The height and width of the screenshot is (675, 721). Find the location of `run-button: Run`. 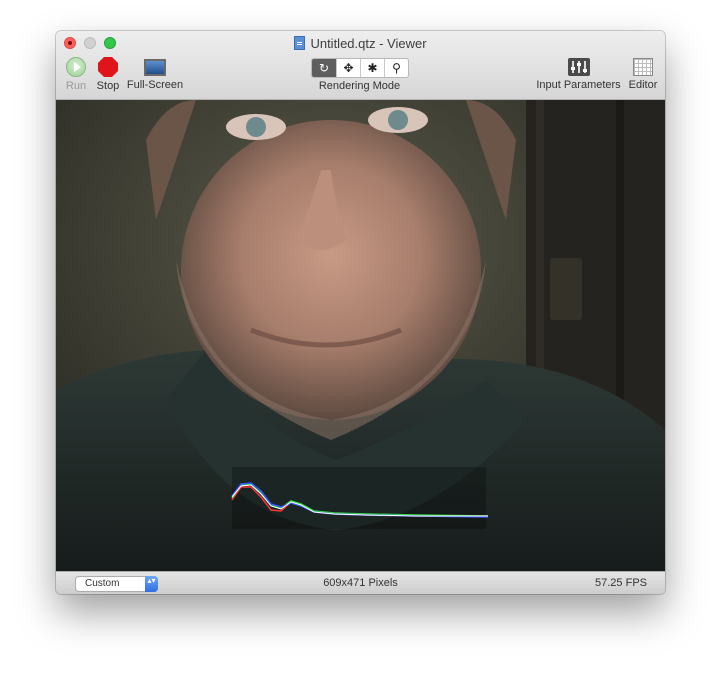

run-button: Run is located at coordinates (76, 74).